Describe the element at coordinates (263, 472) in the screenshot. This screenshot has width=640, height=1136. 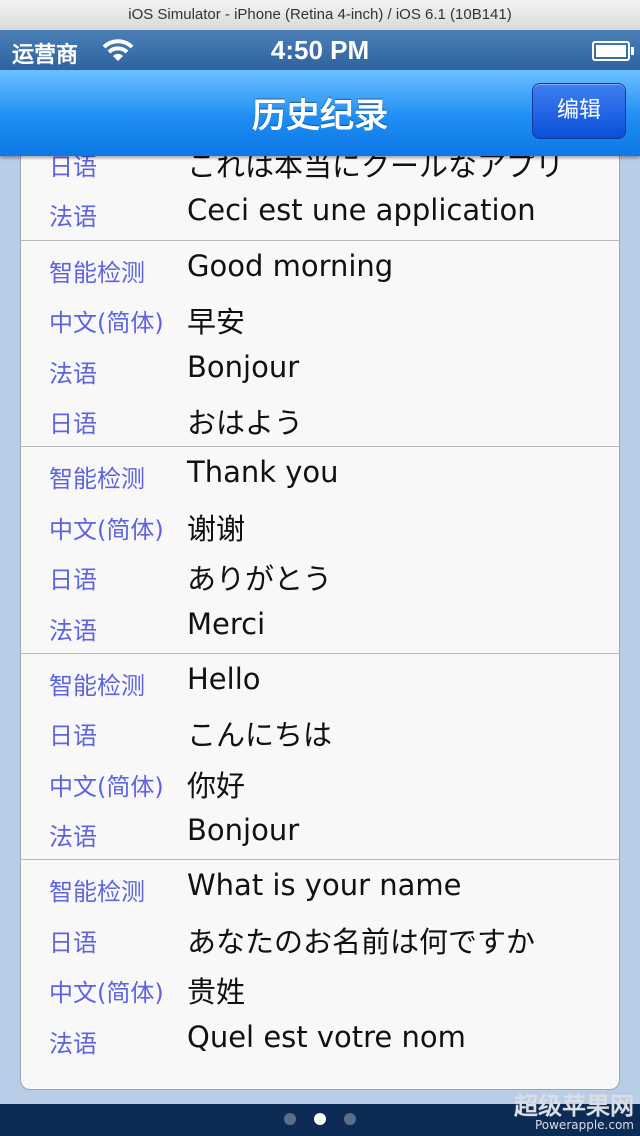
I see `translation-text: Thank you` at that location.